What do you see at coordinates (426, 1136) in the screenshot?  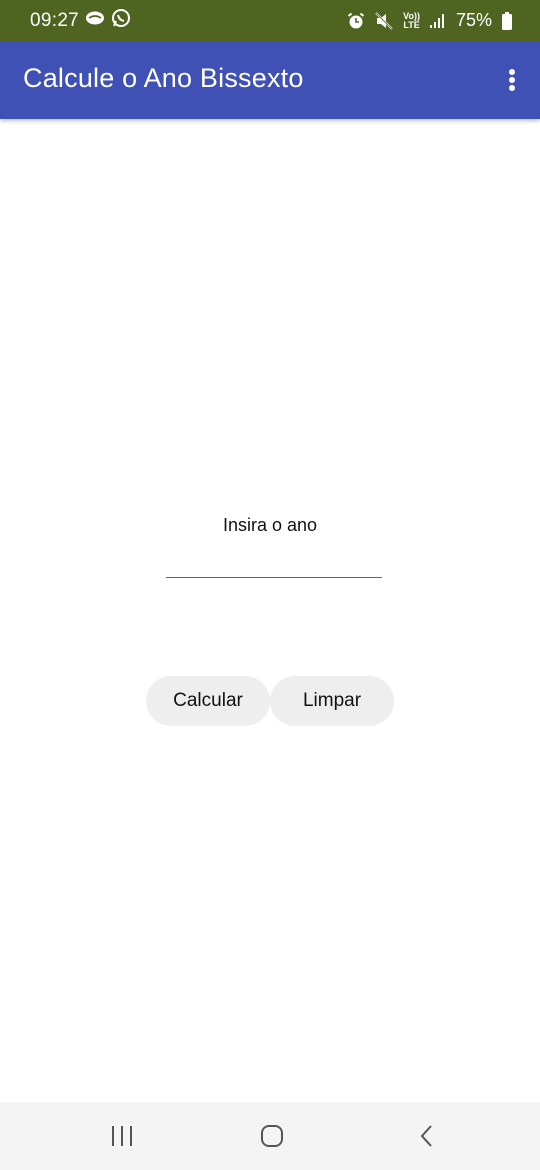 I see `back-icon` at bounding box center [426, 1136].